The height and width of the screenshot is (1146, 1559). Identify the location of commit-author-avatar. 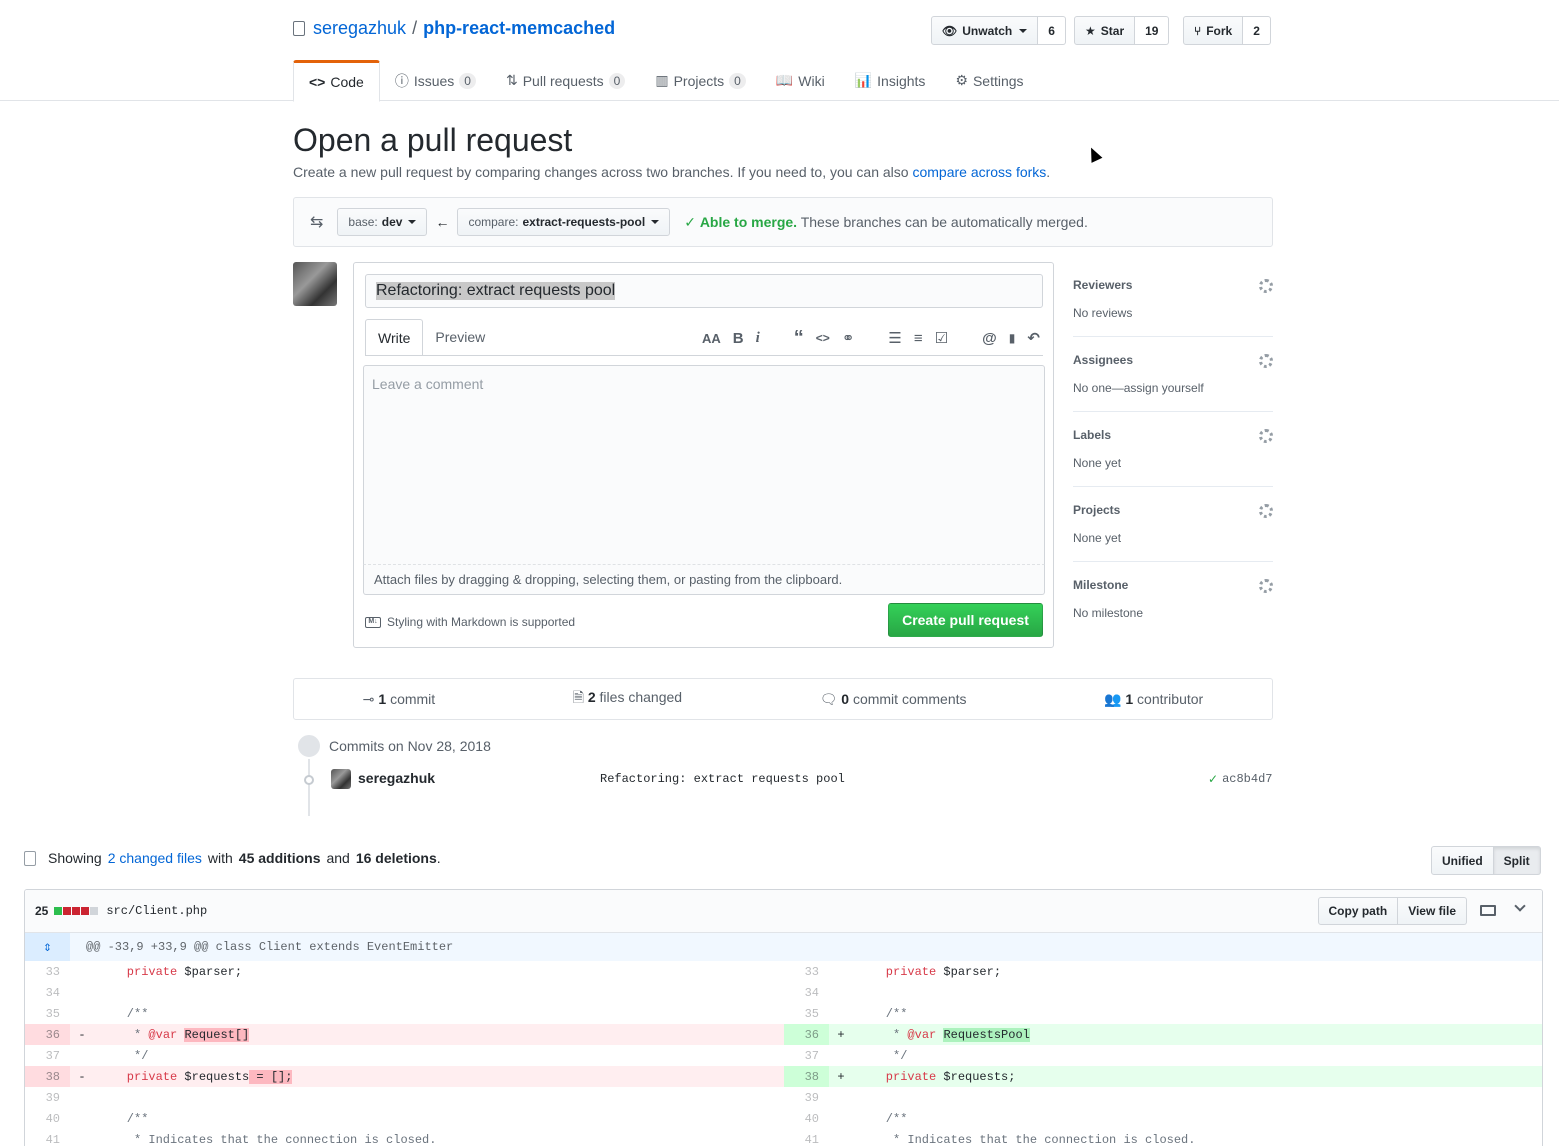
(341, 779).